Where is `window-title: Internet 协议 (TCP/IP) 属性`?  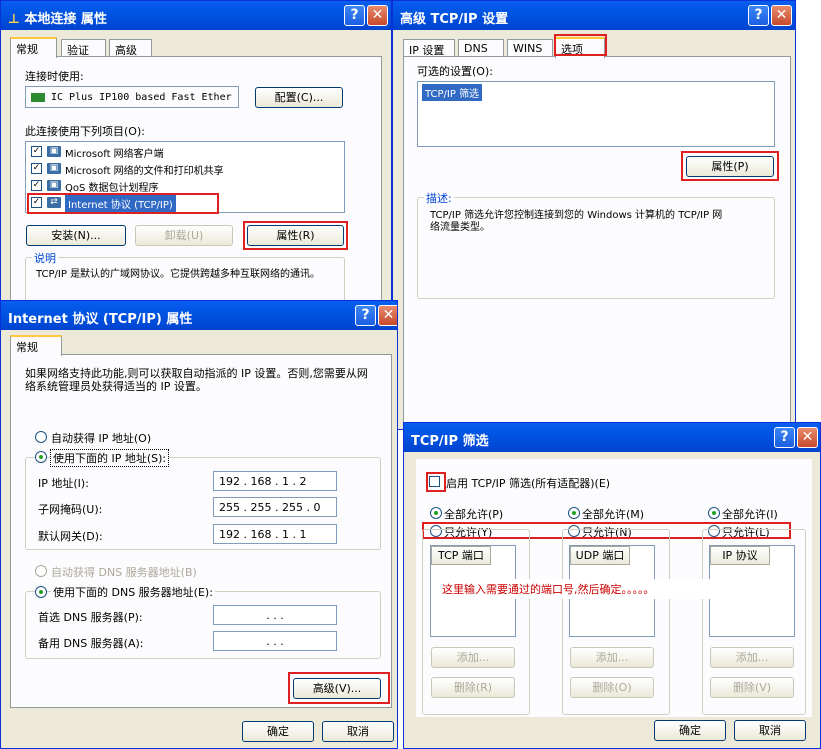 window-title: Internet 协议 (TCP/IP) 属性 is located at coordinates (100, 319).